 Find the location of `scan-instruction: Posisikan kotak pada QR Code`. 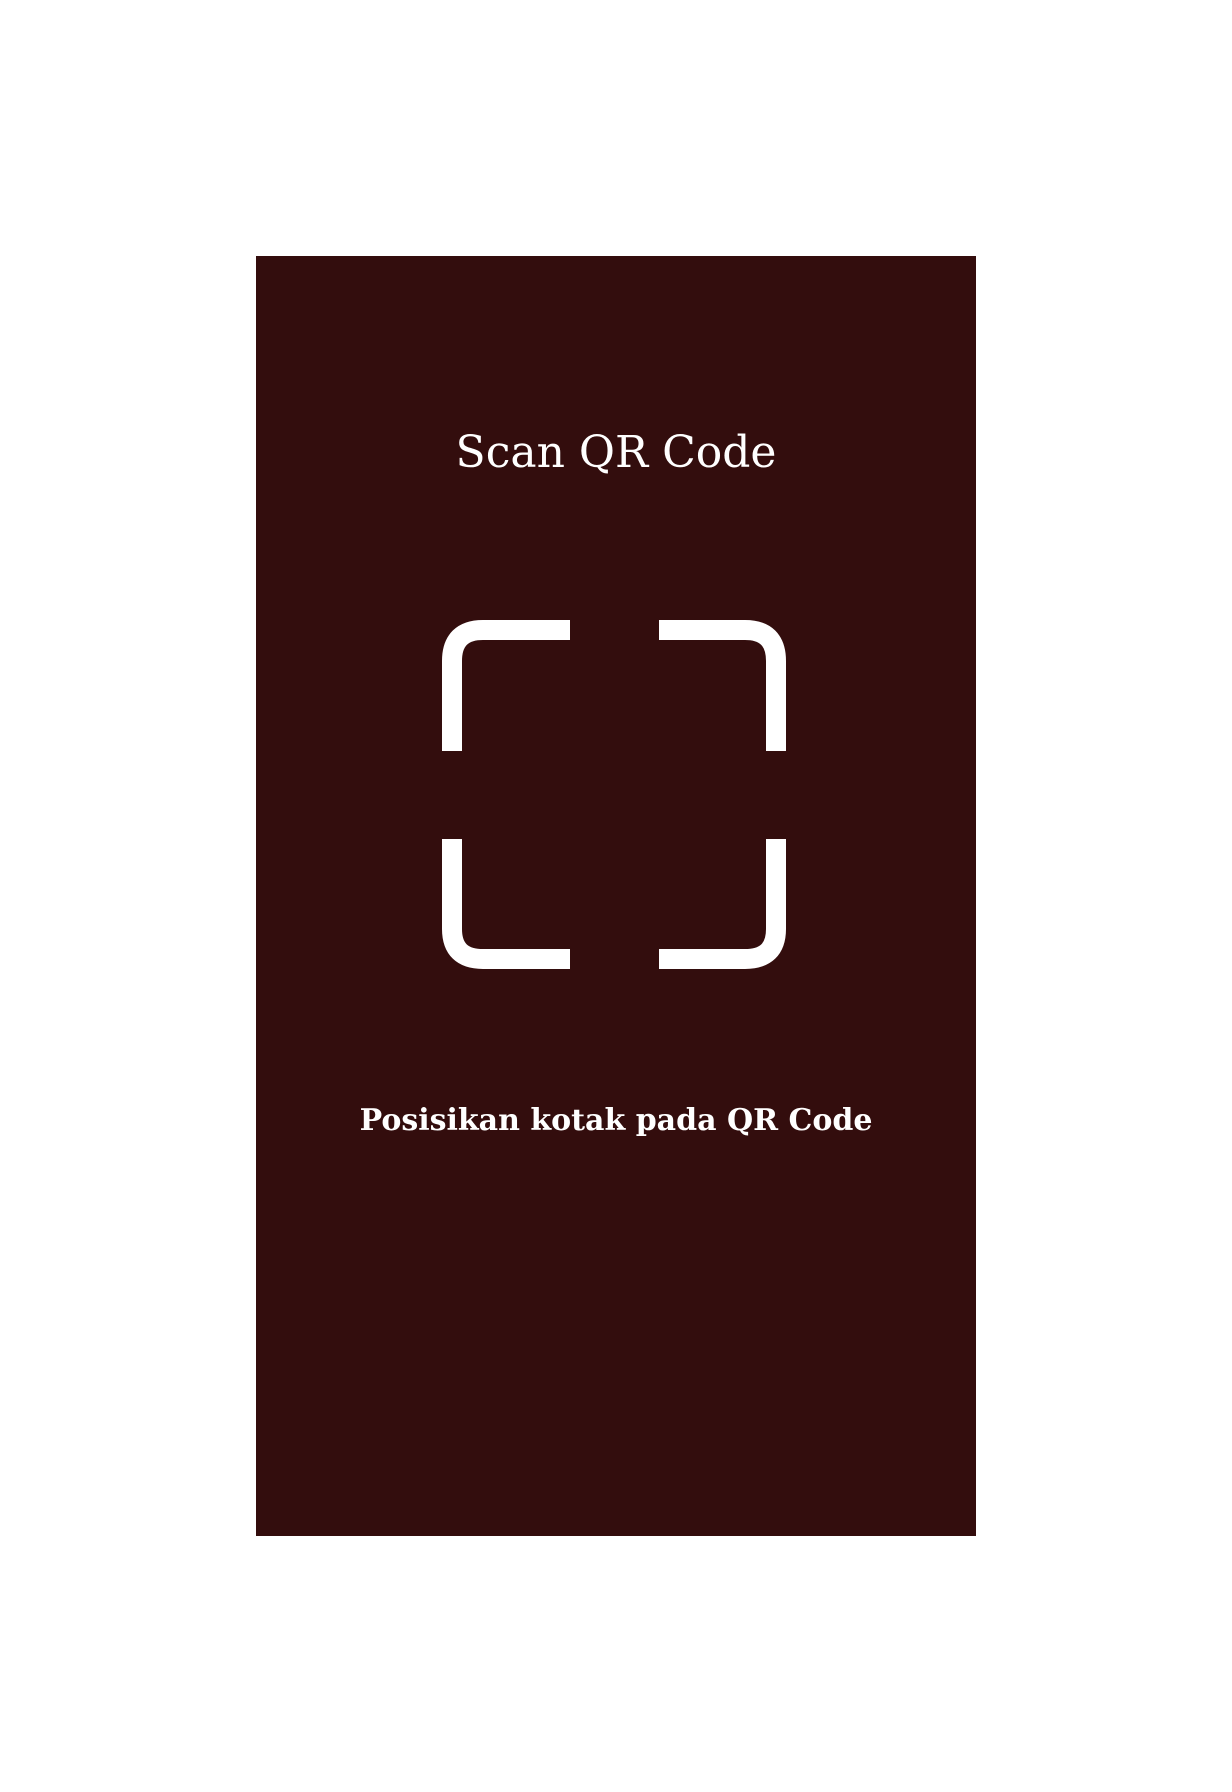

scan-instruction: Posisikan kotak pada QR Code is located at coordinates (616, 1120).